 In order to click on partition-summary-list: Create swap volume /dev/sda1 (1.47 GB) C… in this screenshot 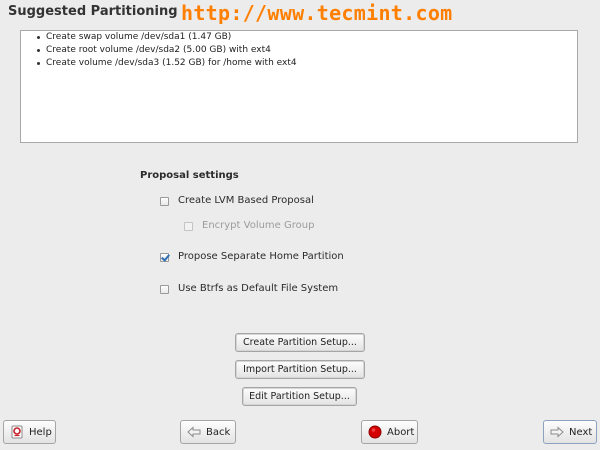, I will do `click(307, 50)`.